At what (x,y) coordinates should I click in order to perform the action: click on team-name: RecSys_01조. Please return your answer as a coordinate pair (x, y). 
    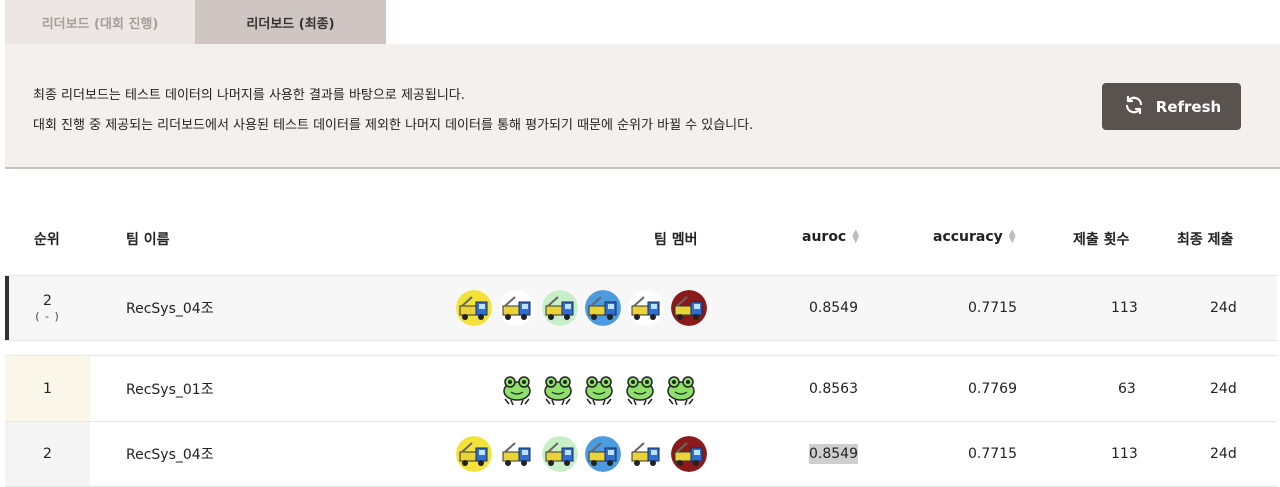
    Looking at the image, I should click on (170, 389).